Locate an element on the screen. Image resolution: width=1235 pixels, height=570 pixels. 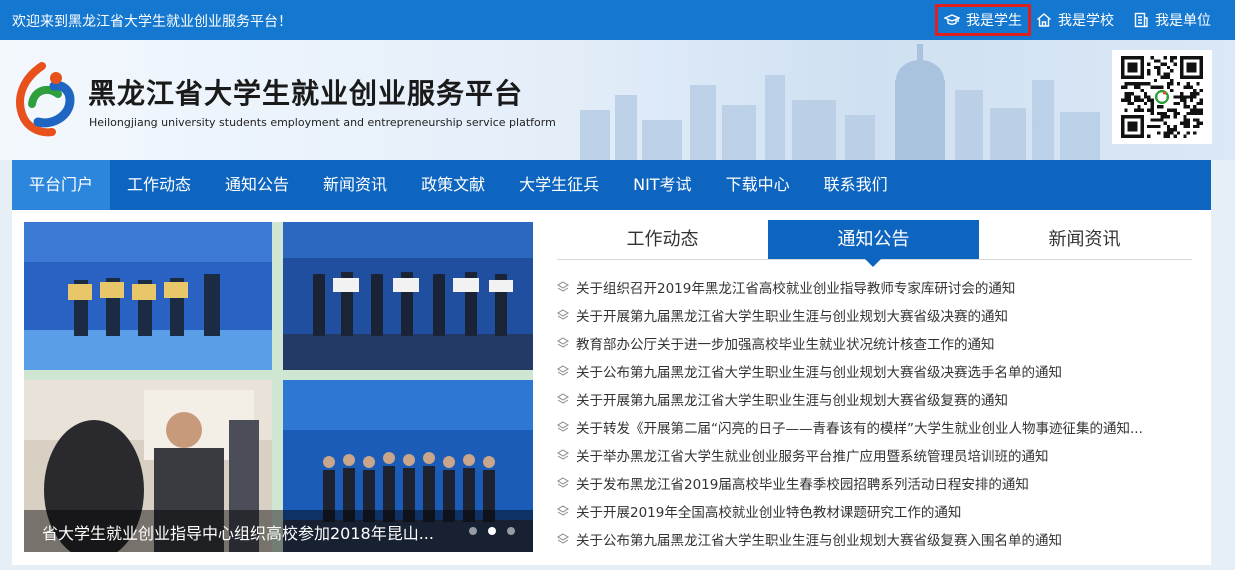
school-link: 我是学校 is located at coordinates (1075, 20).